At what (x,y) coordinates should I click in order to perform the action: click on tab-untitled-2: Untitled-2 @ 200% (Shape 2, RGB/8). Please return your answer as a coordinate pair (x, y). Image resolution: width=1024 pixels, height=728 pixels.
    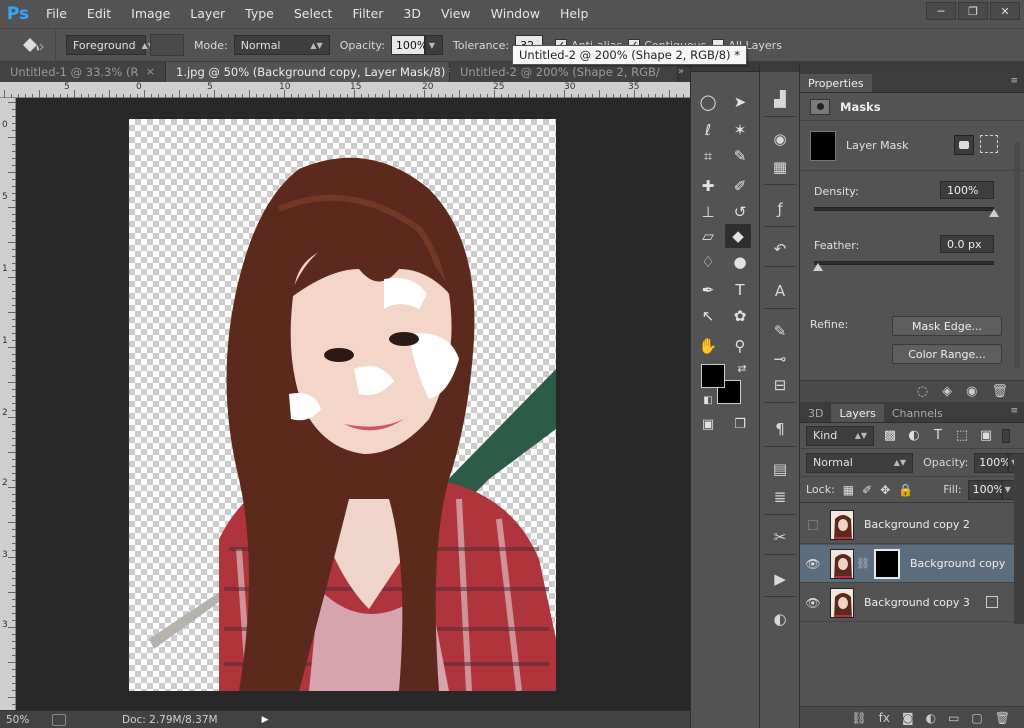
    Looking at the image, I should click on (564, 72).